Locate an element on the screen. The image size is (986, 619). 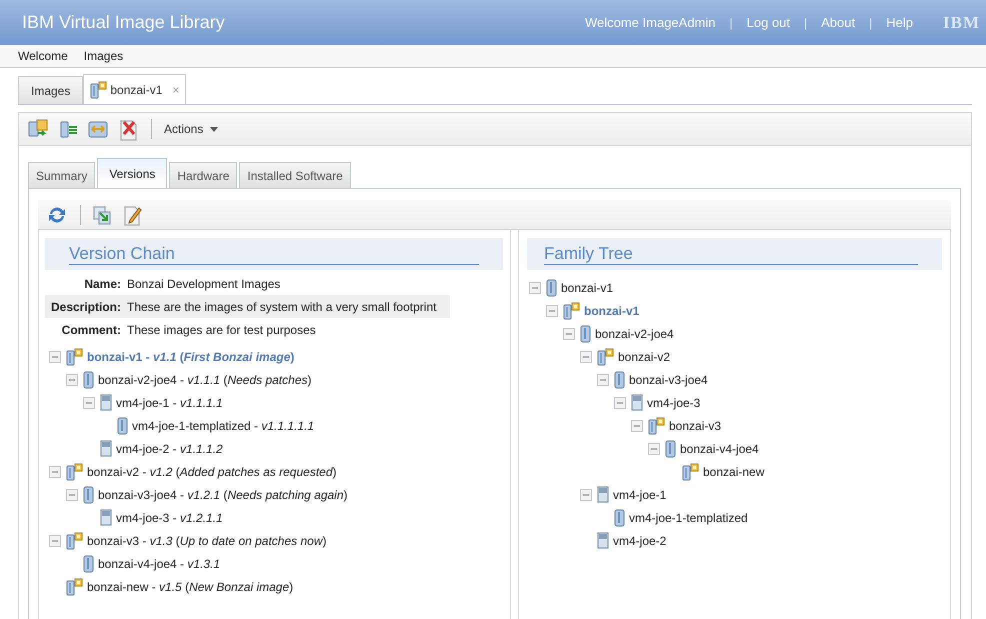
tree-node-label: bonzai-v3-joe4 is located at coordinates (668, 379).